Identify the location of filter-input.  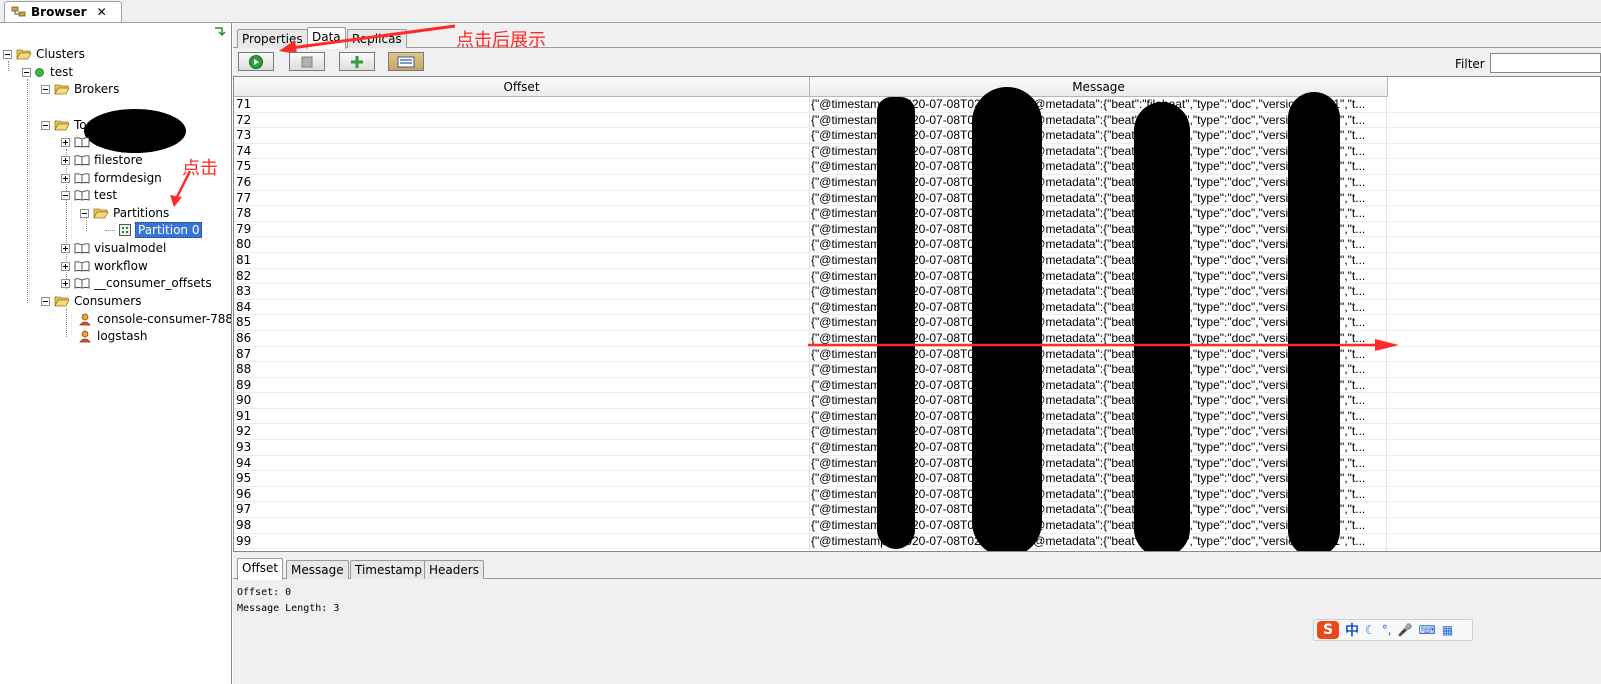
(1545, 63).